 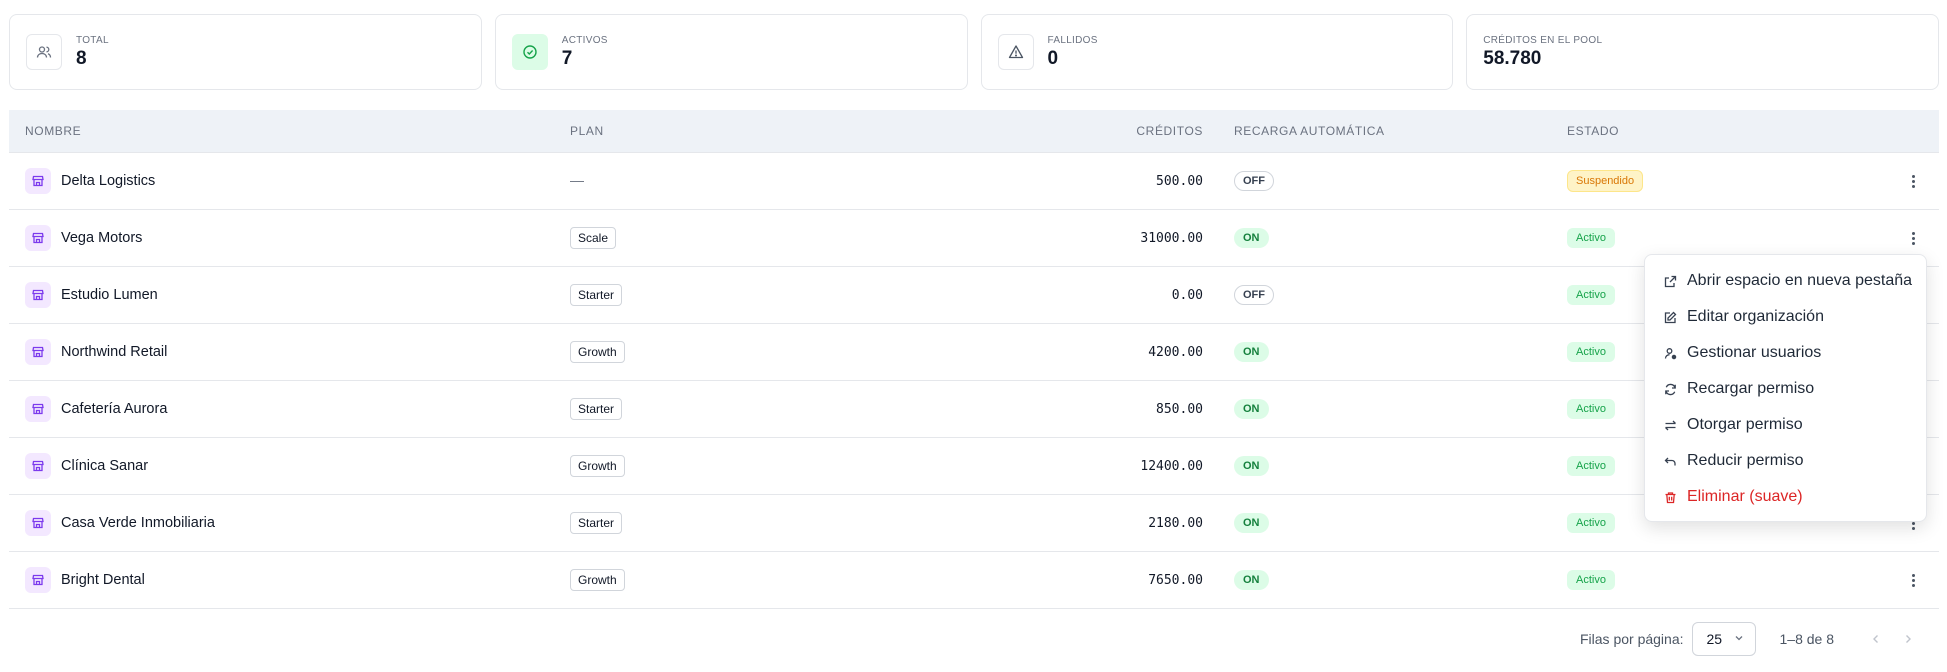 I want to click on header-estado: ESTADO, so click(x=1593, y=131).